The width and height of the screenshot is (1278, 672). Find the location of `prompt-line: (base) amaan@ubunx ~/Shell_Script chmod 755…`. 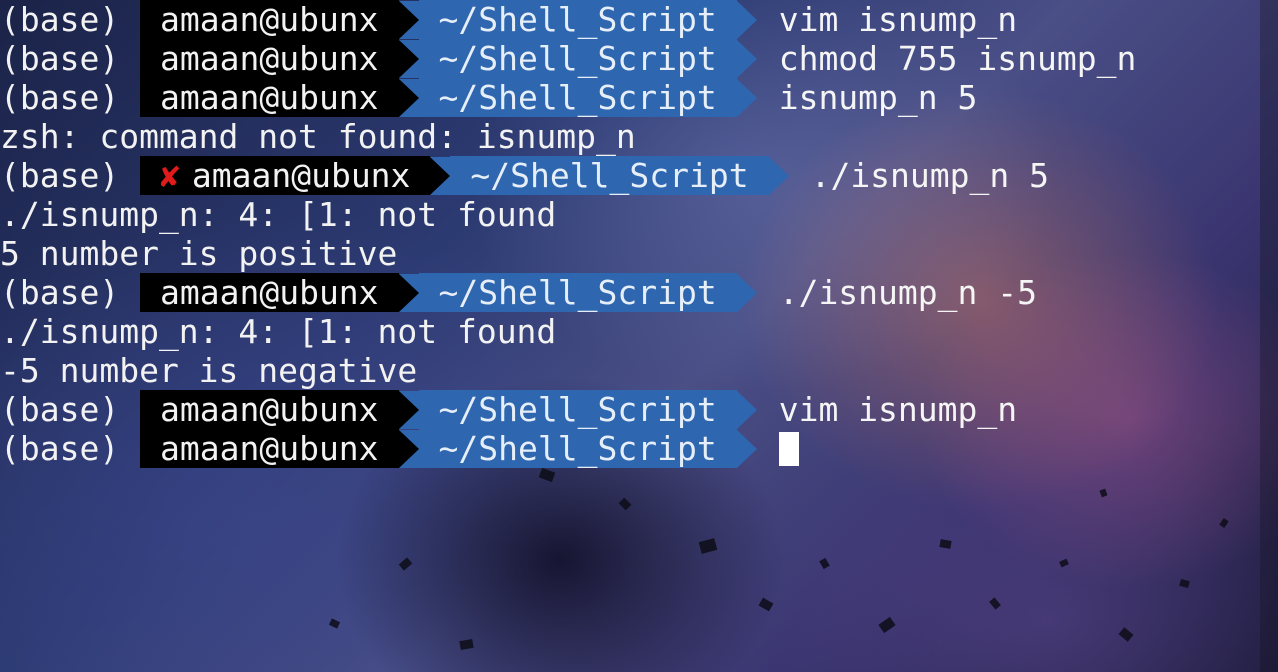

prompt-line: (base) amaan@ubunx ~/Shell_Script chmod 755… is located at coordinates (630, 58).